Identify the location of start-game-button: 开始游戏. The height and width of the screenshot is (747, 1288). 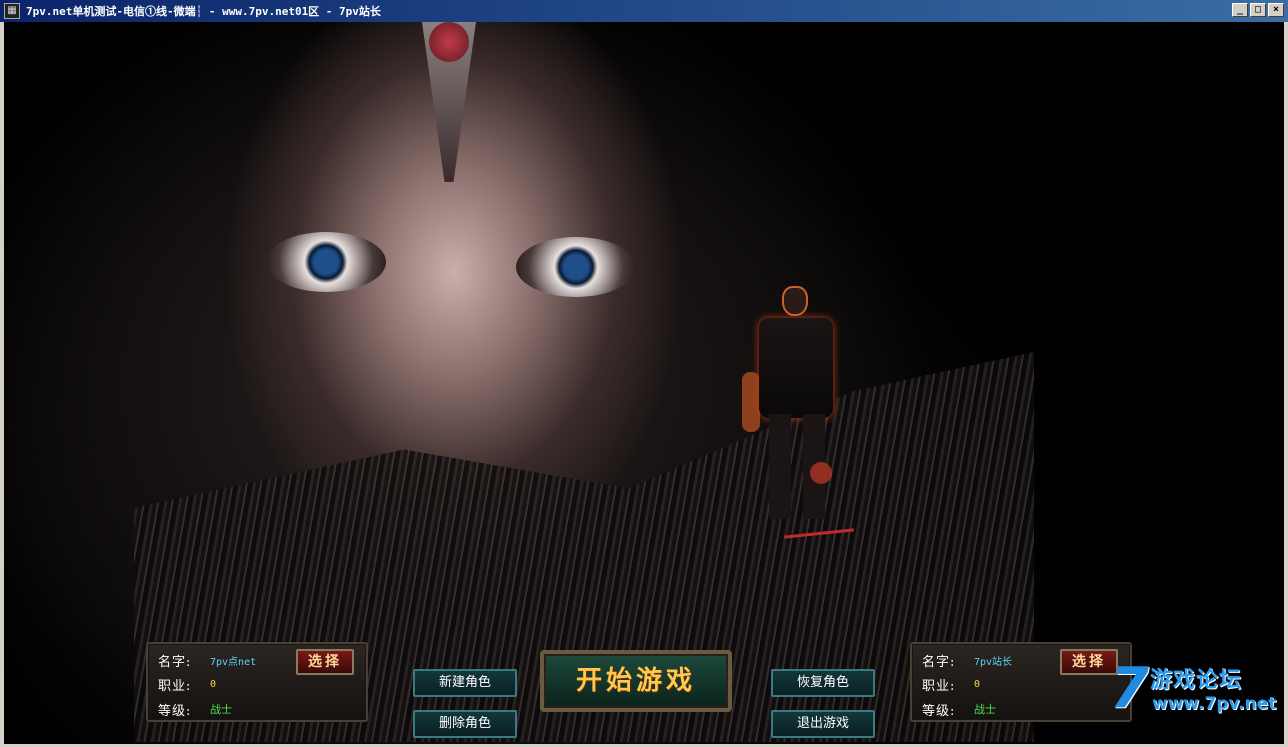
(636, 681).